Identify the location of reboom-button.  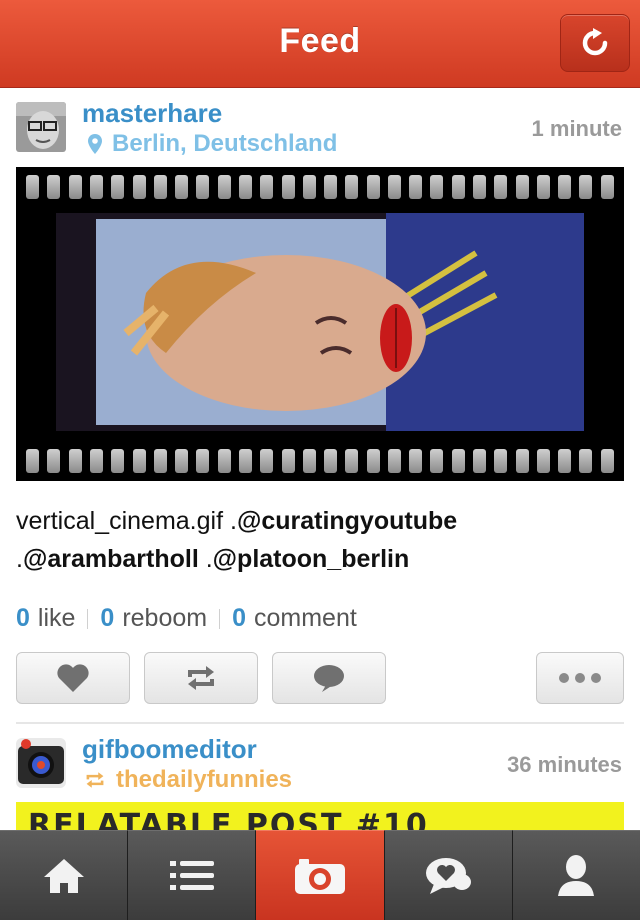
(201, 678).